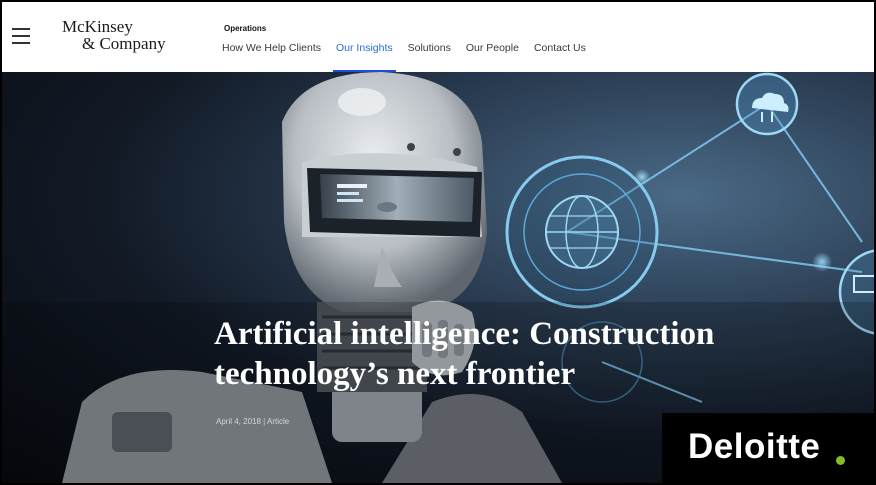  What do you see at coordinates (560, 48) in the screenshot?
I see `nav-contact-us: Contact Us` at bounding box center [560, 48].